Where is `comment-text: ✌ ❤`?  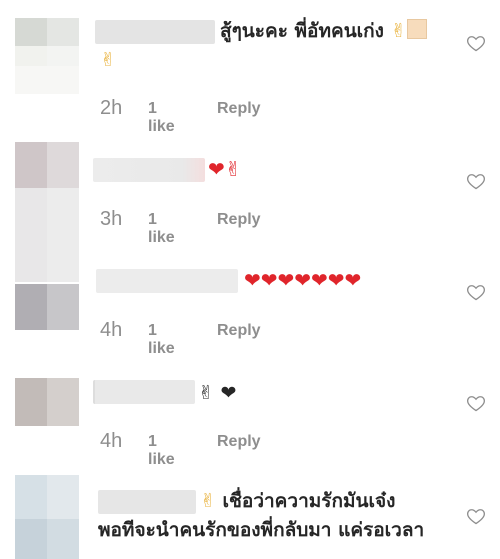 comment-text: ✌ ❤ is located at coordinates (217, 393).